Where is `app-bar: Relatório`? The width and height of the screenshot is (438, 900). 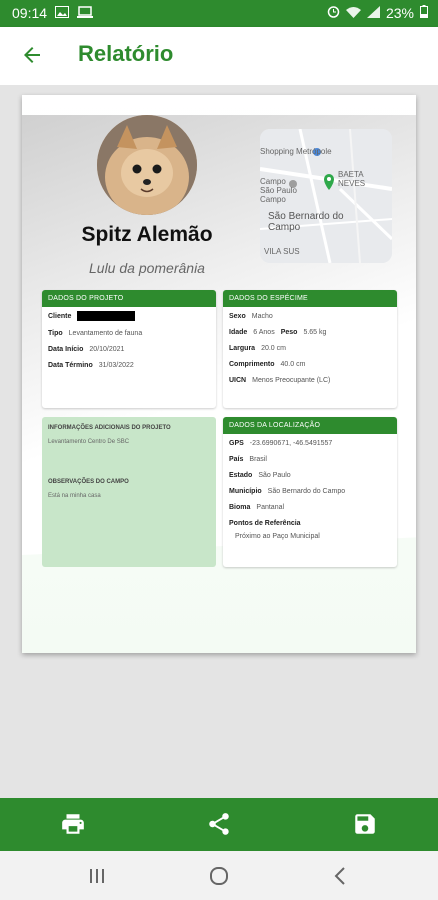
app-bar: Relatório is located at coordinates (219, 56).